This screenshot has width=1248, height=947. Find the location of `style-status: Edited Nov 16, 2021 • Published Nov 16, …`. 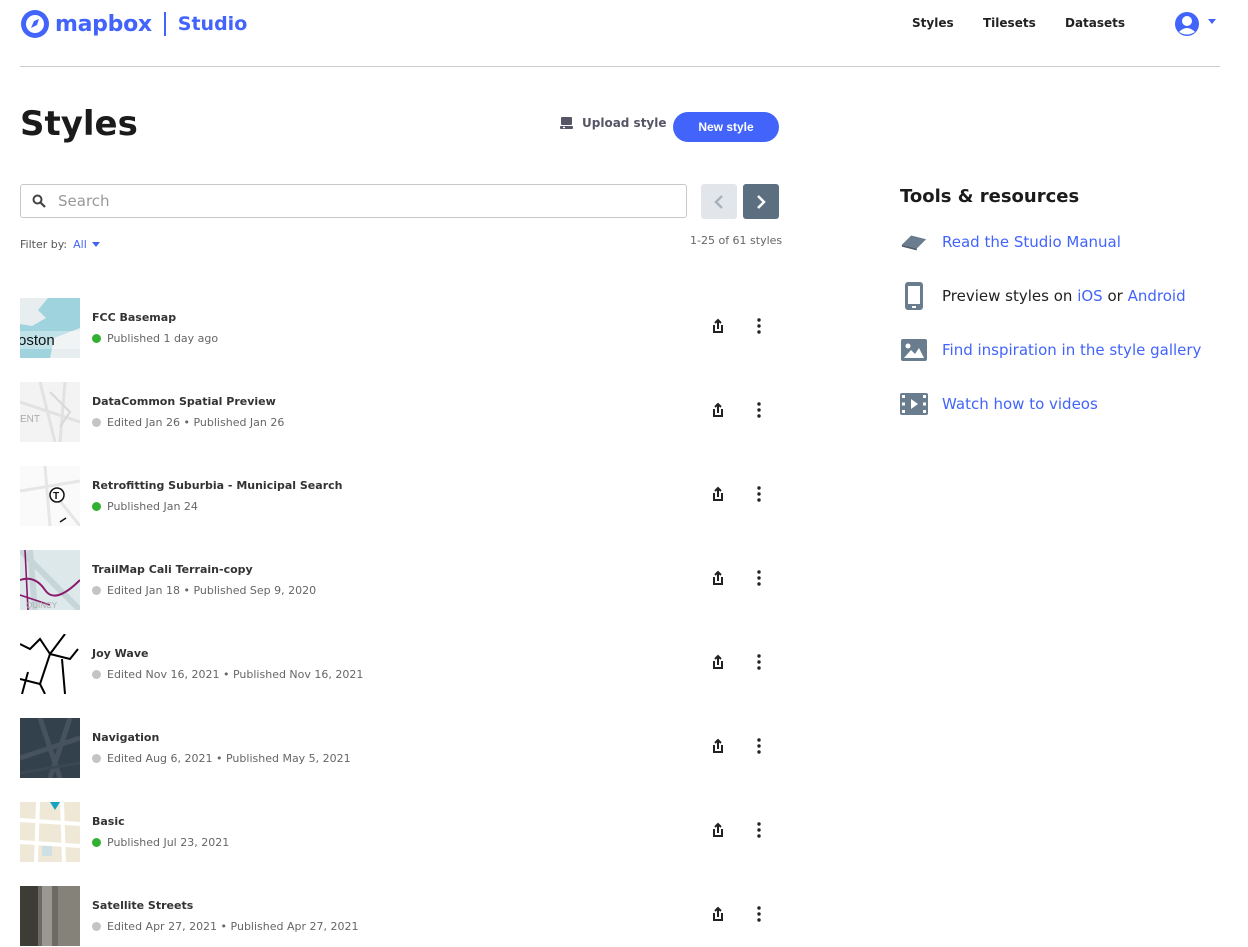

style-status: Edited Nov 16, 2021 • Published Nov 16, … is located at coordinates (227, 674).